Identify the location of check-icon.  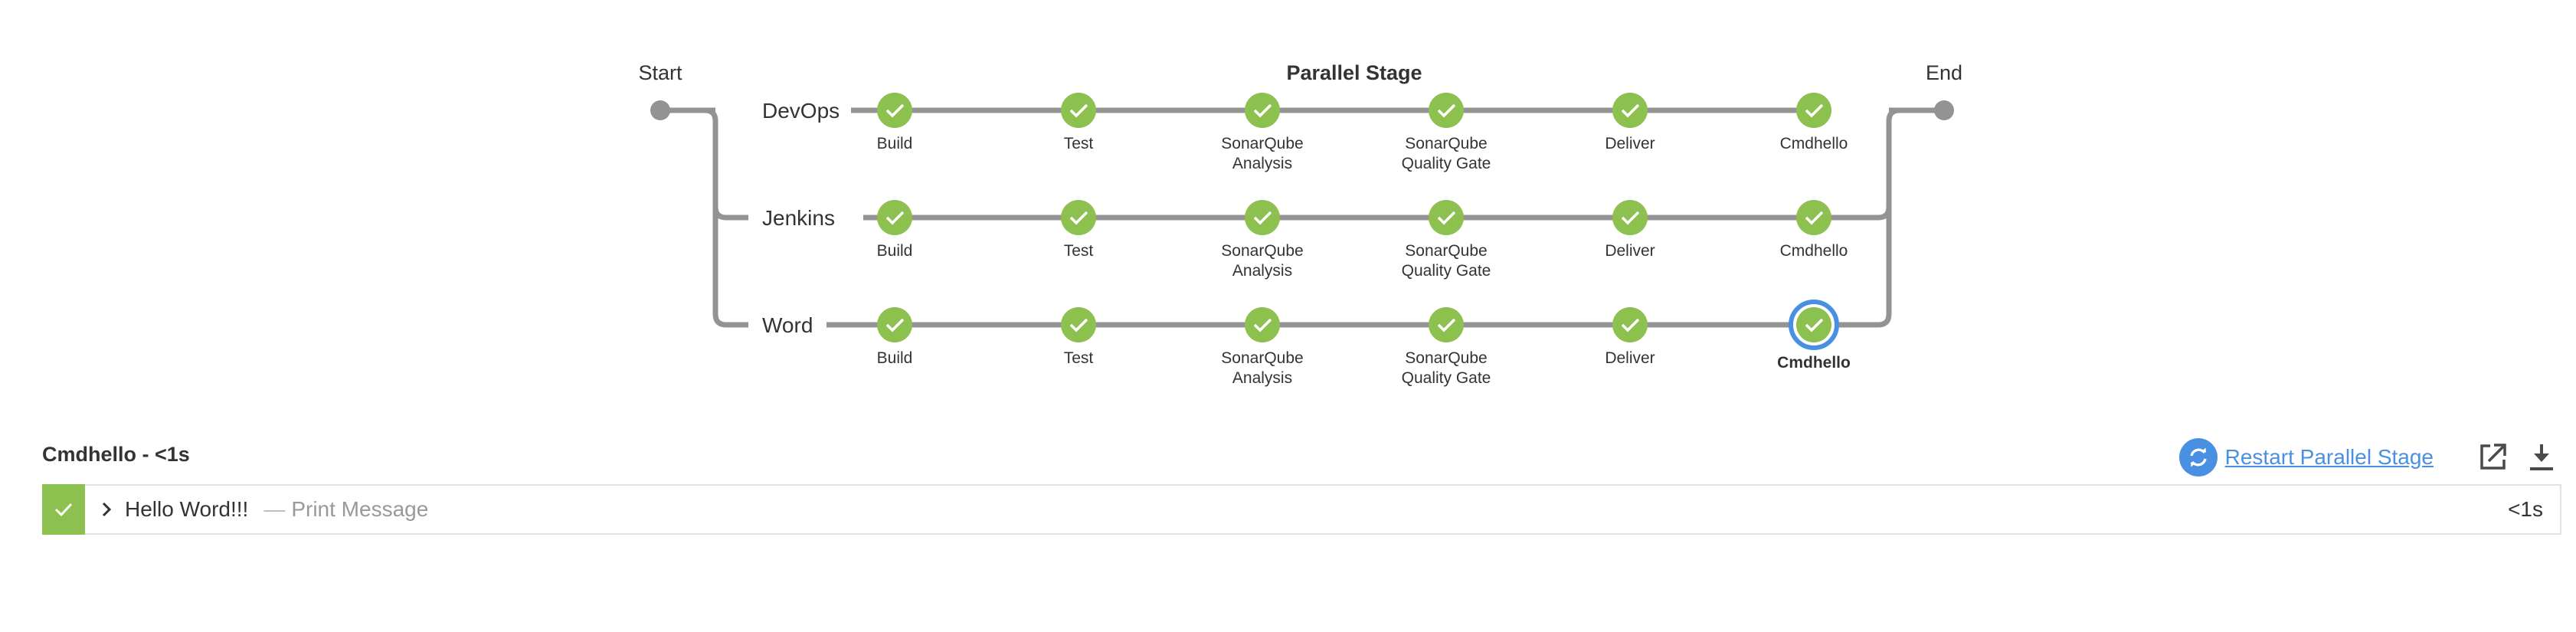
(63, 510).